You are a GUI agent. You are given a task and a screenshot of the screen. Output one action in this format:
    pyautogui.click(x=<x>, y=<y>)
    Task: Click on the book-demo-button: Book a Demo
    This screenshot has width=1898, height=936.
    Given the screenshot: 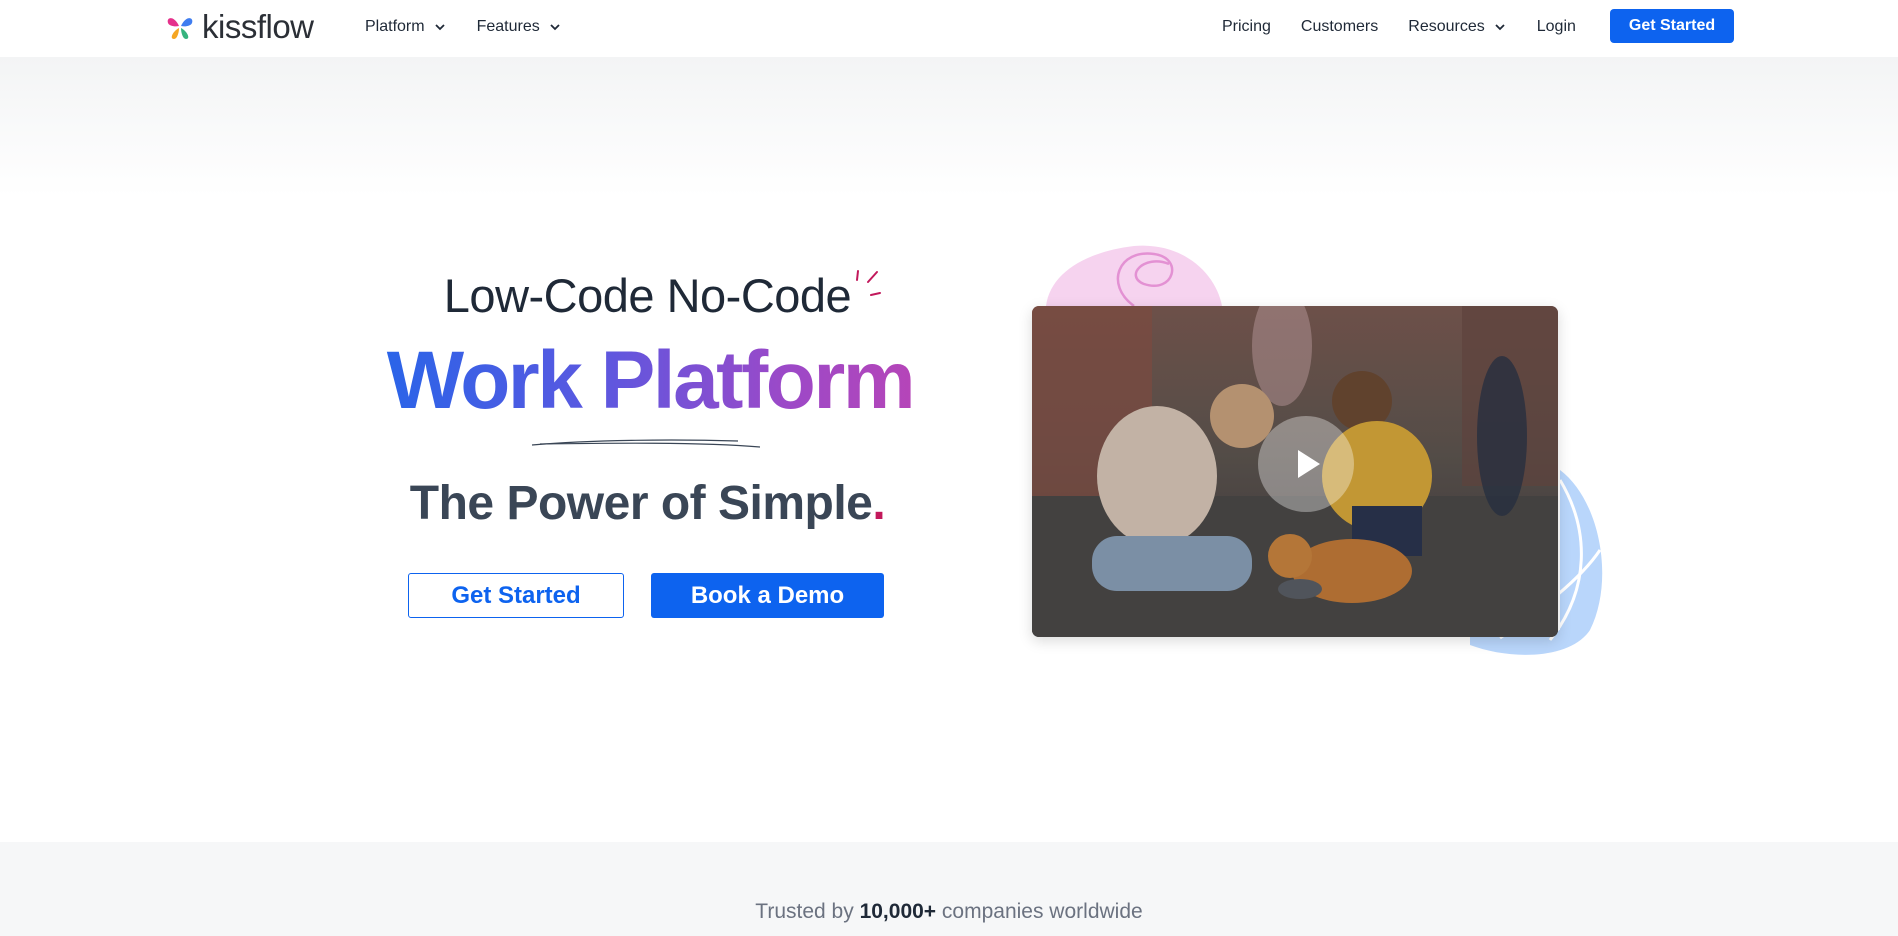 What is the action you would take?
    pyautogui.click(x=767, y=595)
    